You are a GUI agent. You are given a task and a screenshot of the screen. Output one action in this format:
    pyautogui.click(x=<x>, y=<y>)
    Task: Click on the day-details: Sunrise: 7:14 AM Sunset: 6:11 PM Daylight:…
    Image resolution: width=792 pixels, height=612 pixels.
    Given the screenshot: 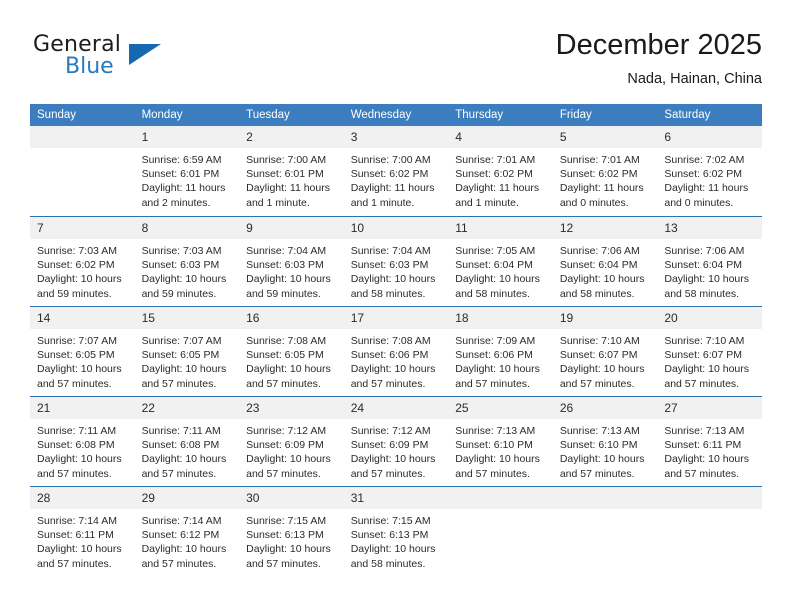 What is the action you would take?
    pyautogui.click(x=82, y=540)
    